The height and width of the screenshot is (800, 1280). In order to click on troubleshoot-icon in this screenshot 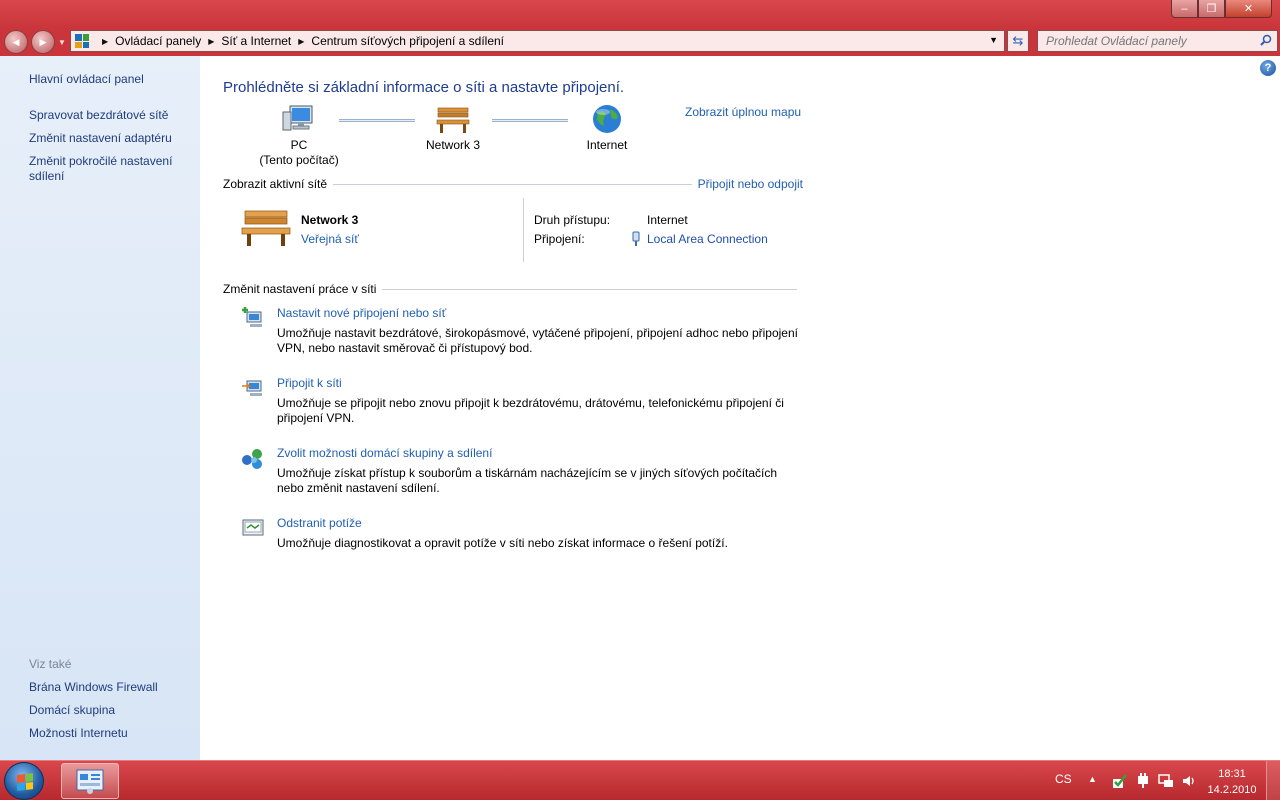, I will do `click(253, 527)`.